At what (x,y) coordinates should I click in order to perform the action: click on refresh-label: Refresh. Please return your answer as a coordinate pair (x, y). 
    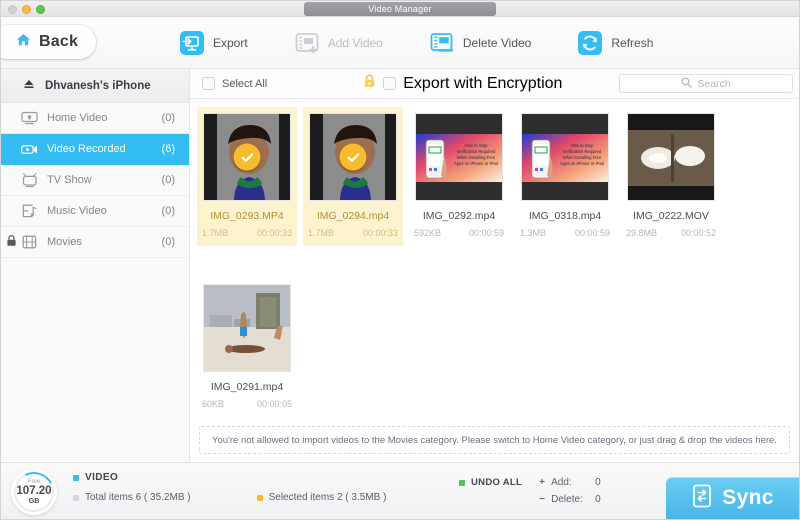
    Looking at the image, I should click on (632, 42).